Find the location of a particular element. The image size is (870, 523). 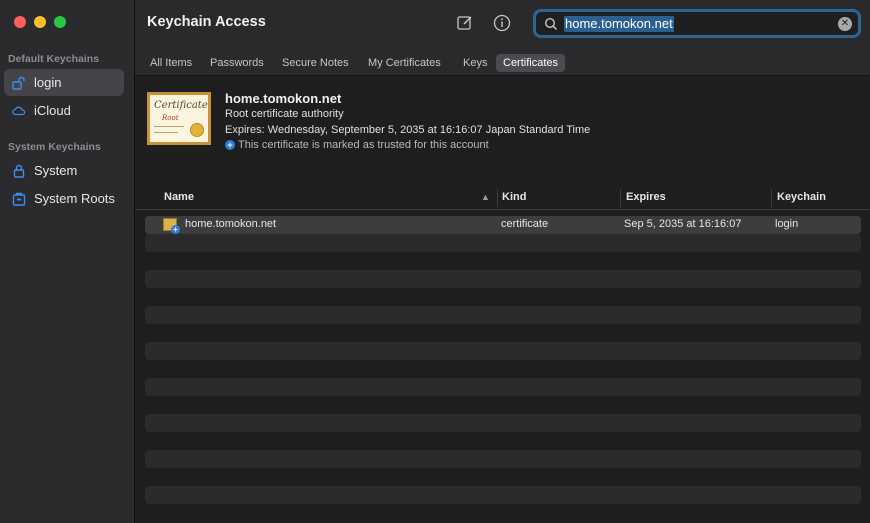

toolbar: Keychain Access home.tomokon.net ✕ is located at coordinates (502, 24).